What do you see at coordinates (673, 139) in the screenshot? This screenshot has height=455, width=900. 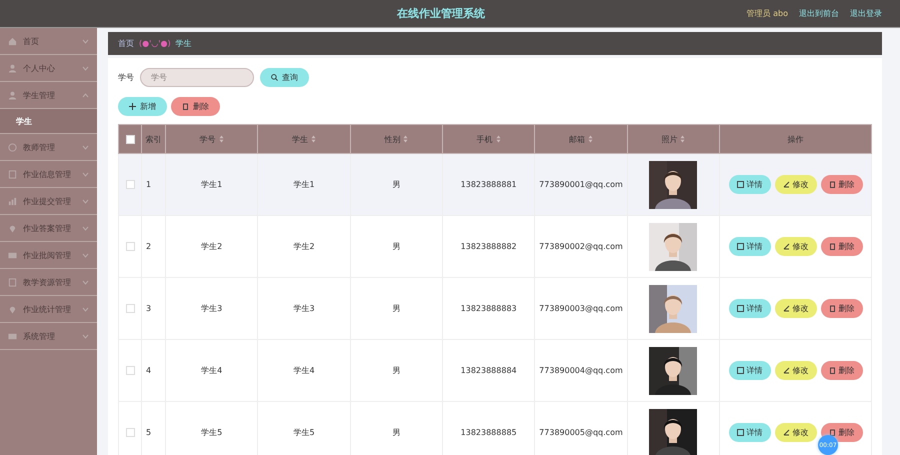 I see `column-header: 照片` at bounding box center [673, 139].